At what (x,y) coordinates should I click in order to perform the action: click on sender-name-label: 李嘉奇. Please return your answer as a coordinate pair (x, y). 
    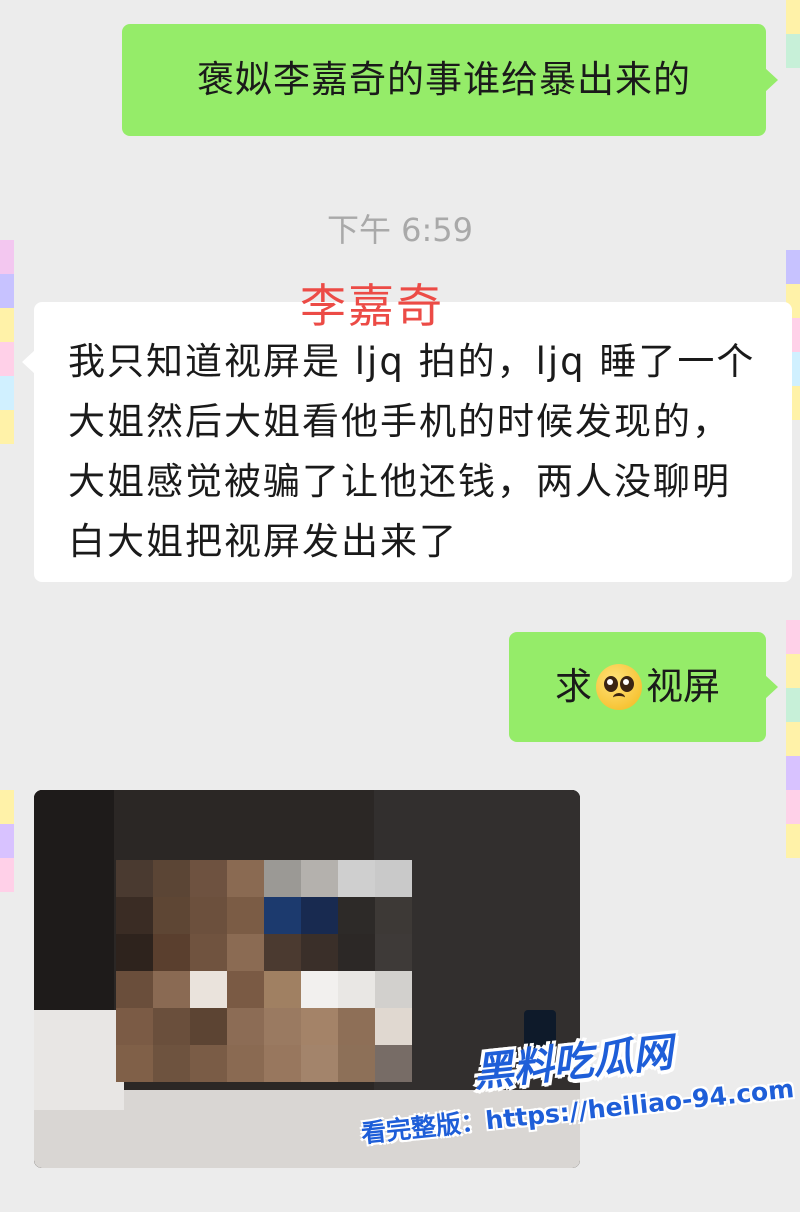
    Looking at the image, I should click on (372, 306).